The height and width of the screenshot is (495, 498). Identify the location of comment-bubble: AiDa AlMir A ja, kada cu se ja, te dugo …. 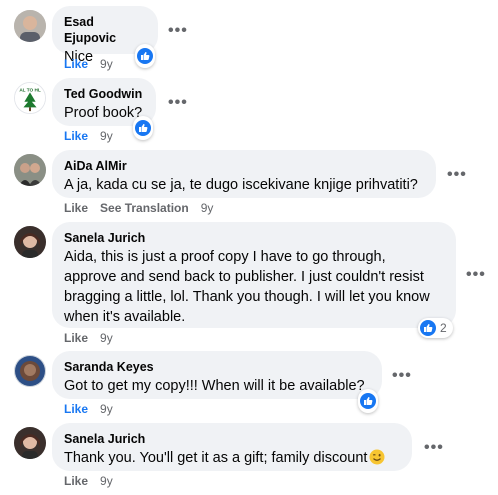
(244, 174).